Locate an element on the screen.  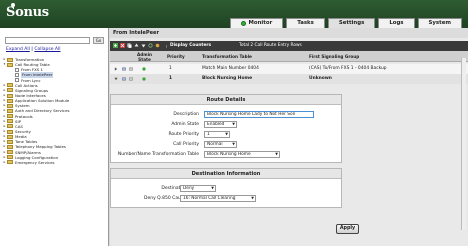
description-input: Block Nursing Home Lady to Not Her Son is located at coordinates (259, 114).